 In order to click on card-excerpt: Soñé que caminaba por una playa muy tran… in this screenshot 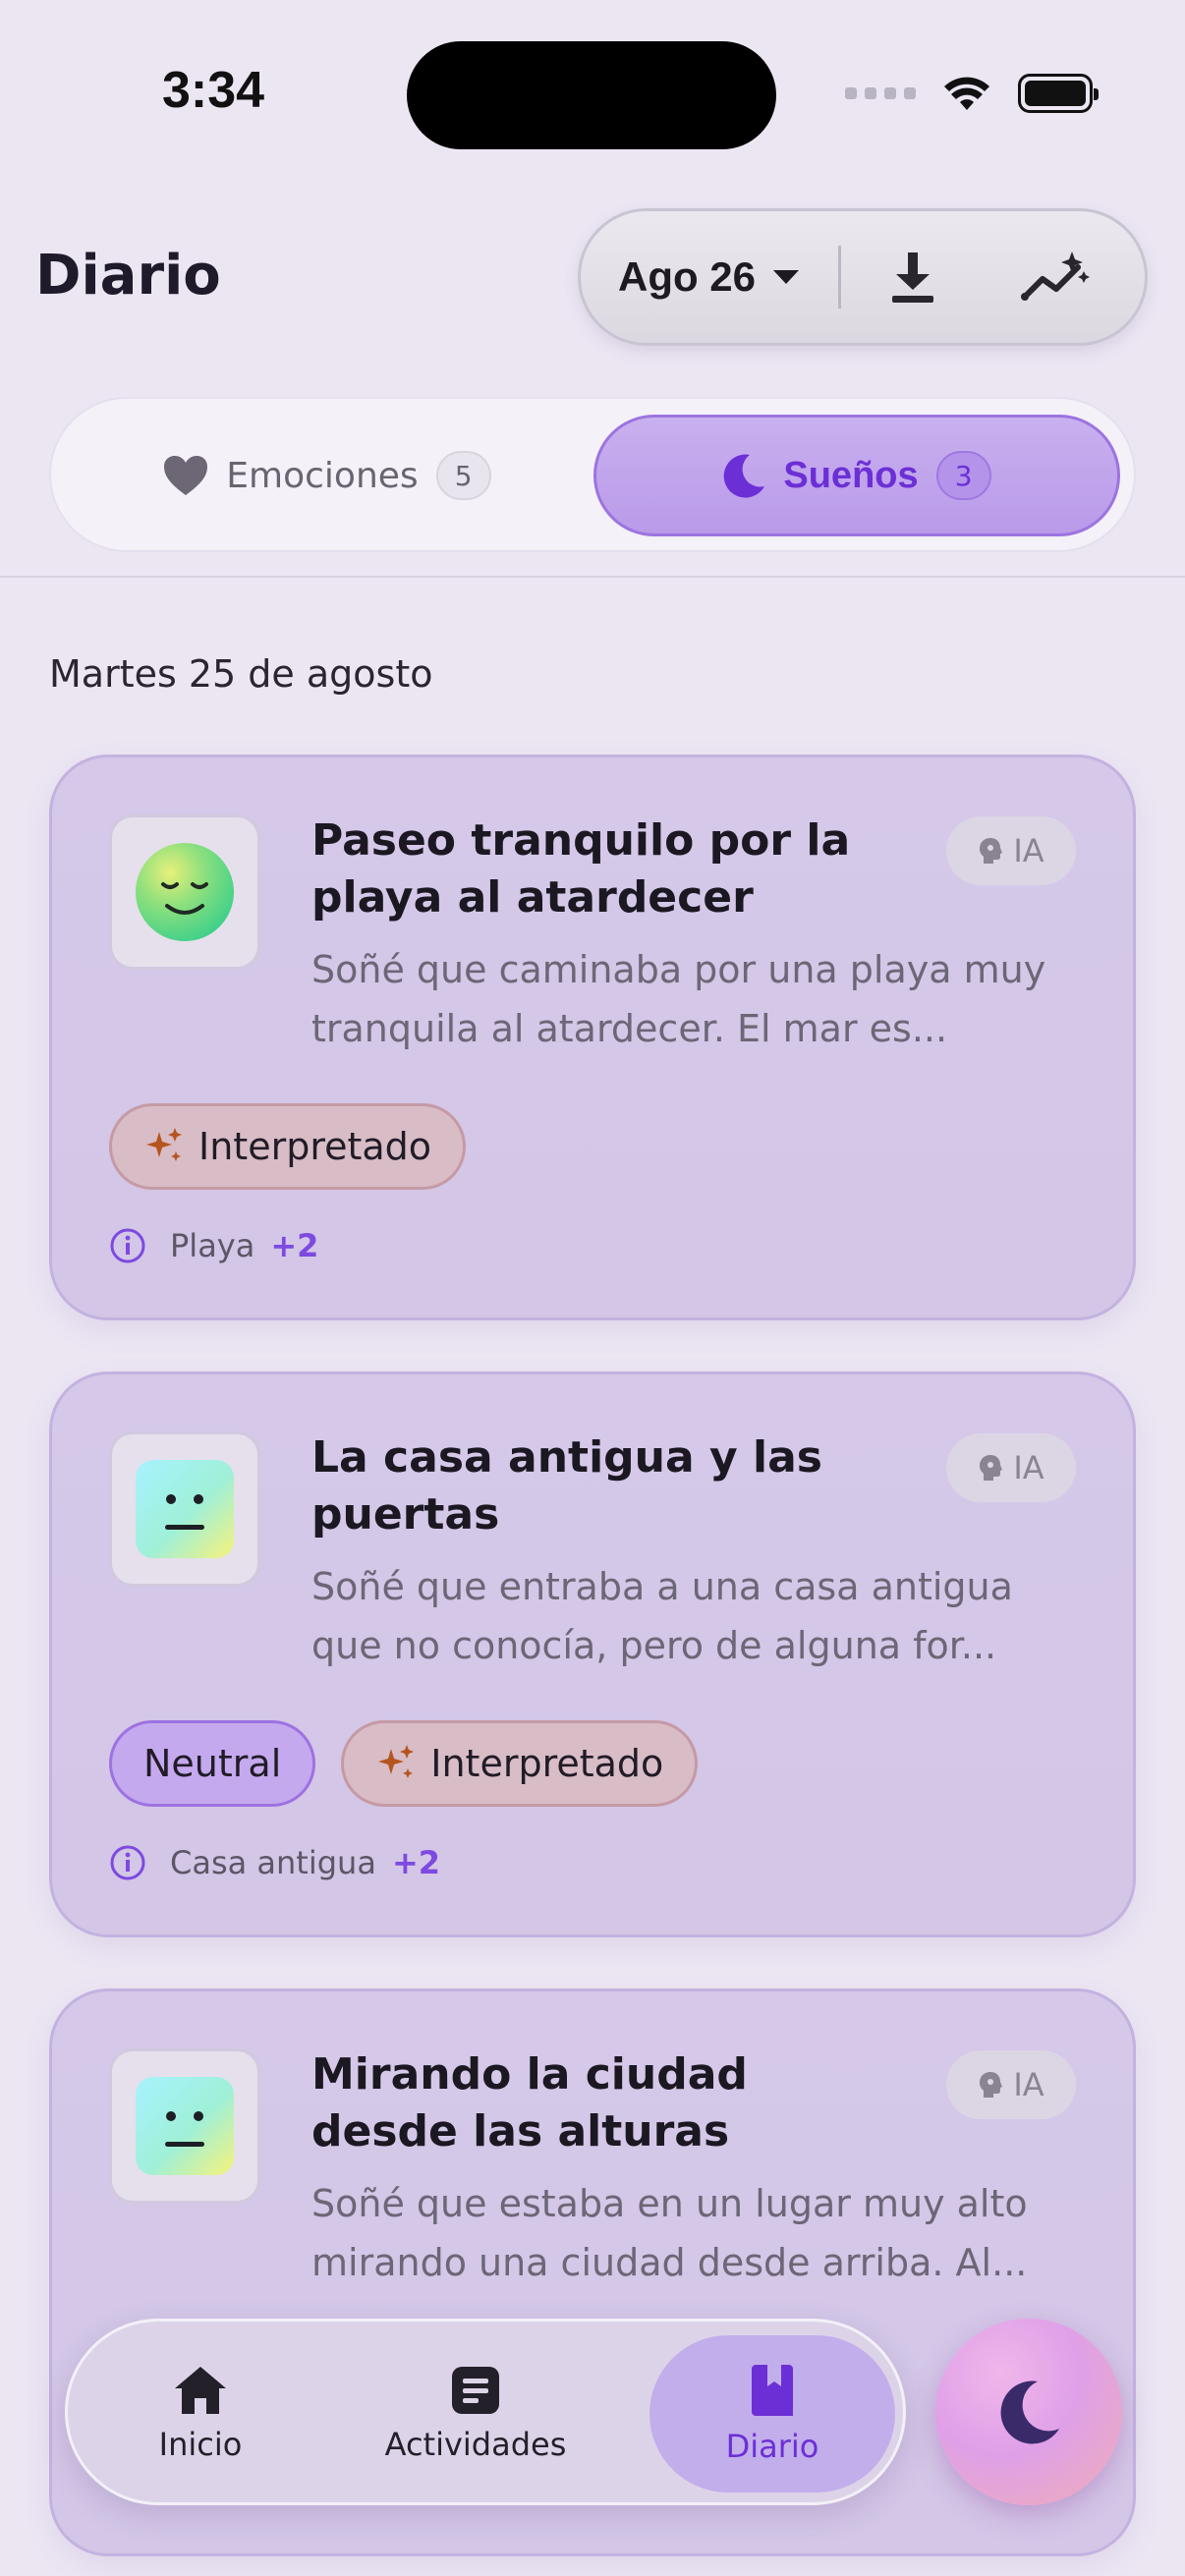, I will do `click(679, 999)`.